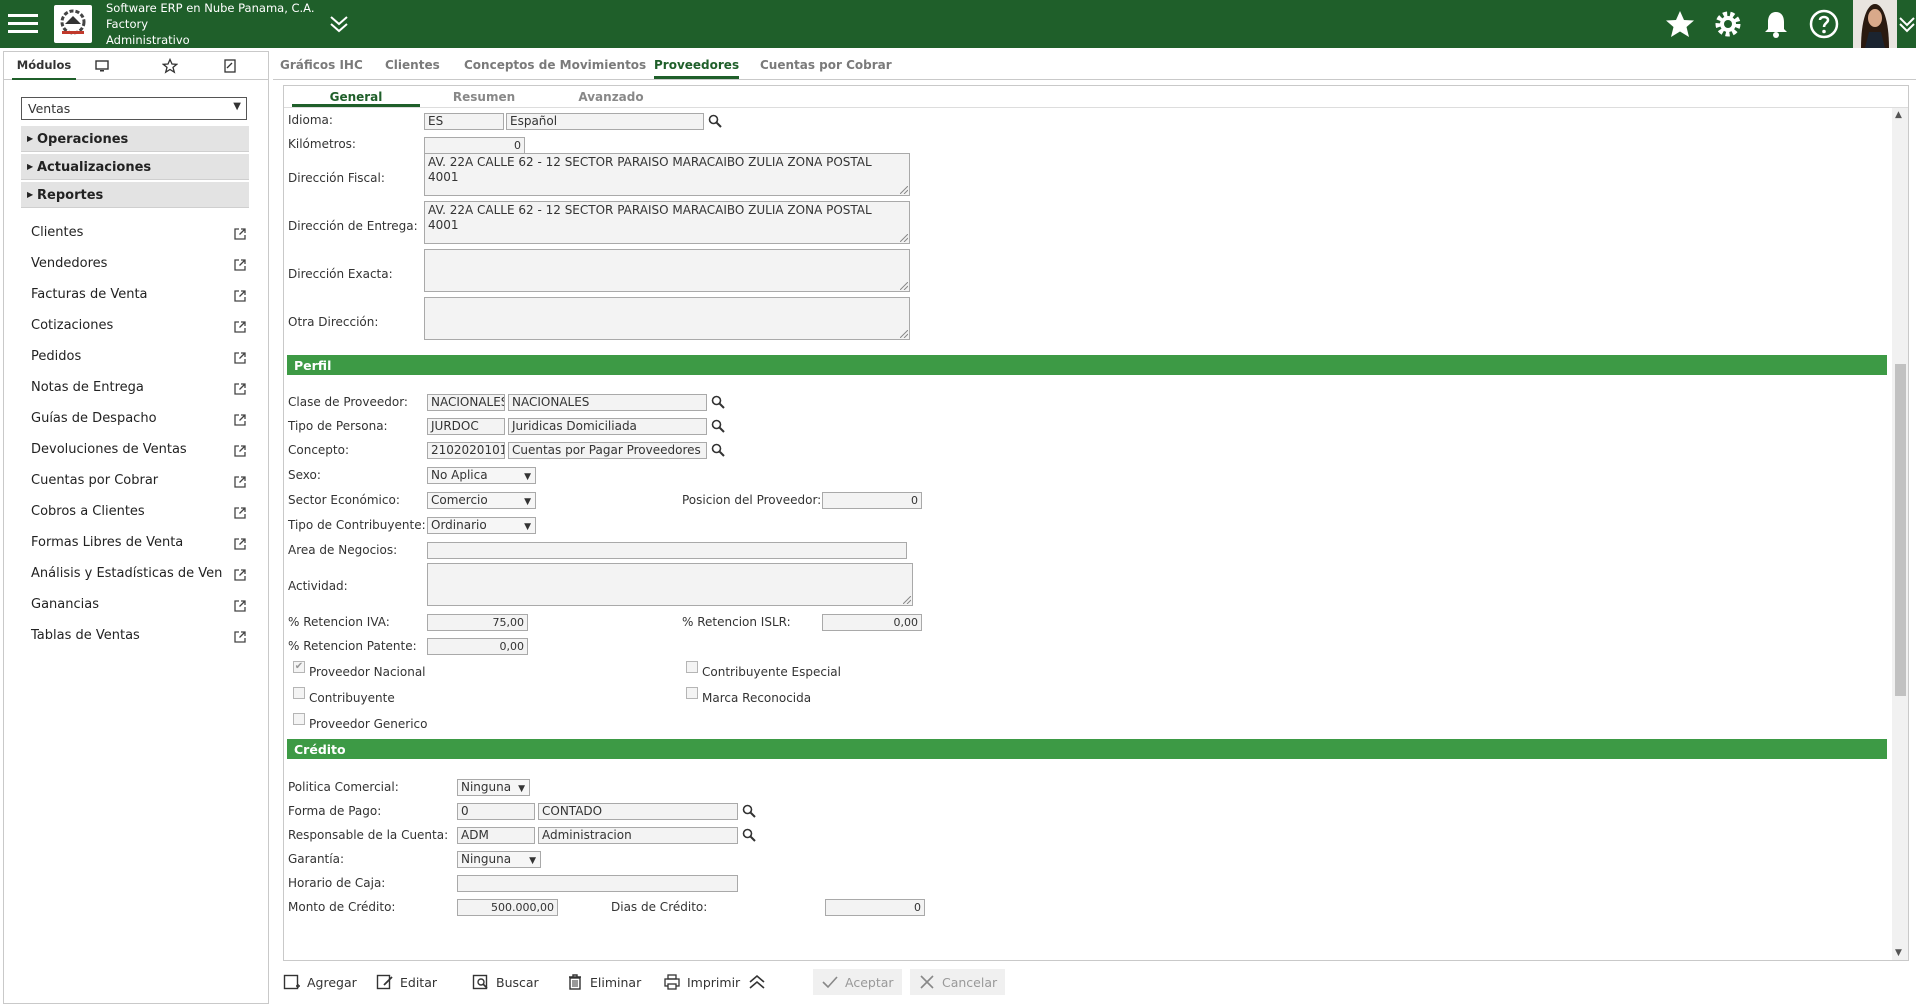 The width and height of the screenshot is (1916, 1008). I want to click on scroll-up-icon: ▲, so click(1898, 115).